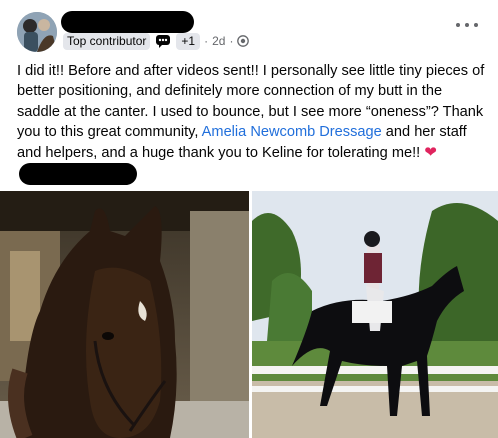 The width and height of the screenshot is (498, 438). I want to click on globe-icon, so click(243, 41).